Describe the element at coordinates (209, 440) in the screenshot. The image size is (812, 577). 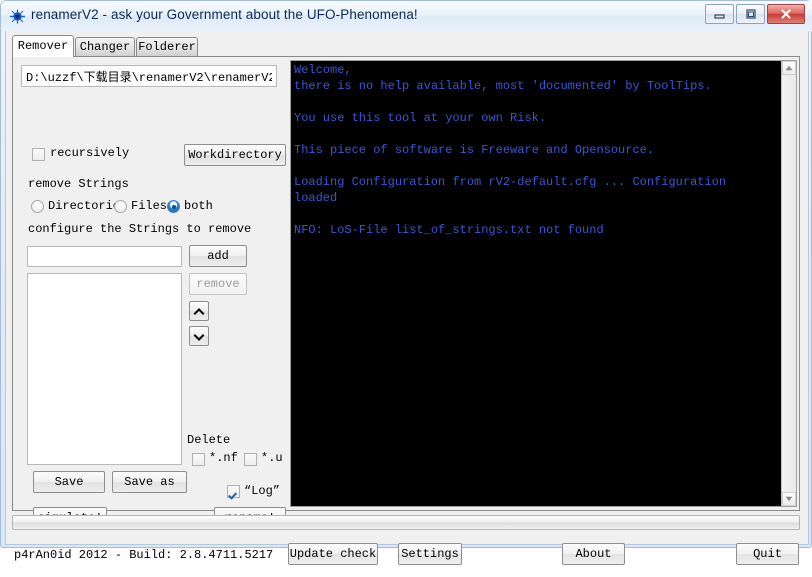
I see `delete-label: Delete` at that location.